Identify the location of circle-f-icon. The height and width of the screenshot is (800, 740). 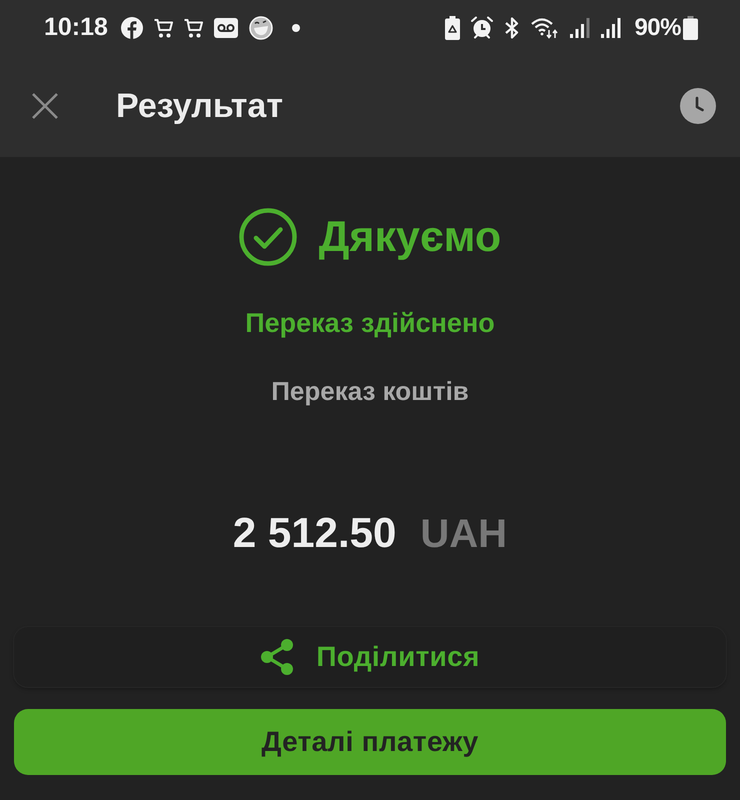
(131, 27).